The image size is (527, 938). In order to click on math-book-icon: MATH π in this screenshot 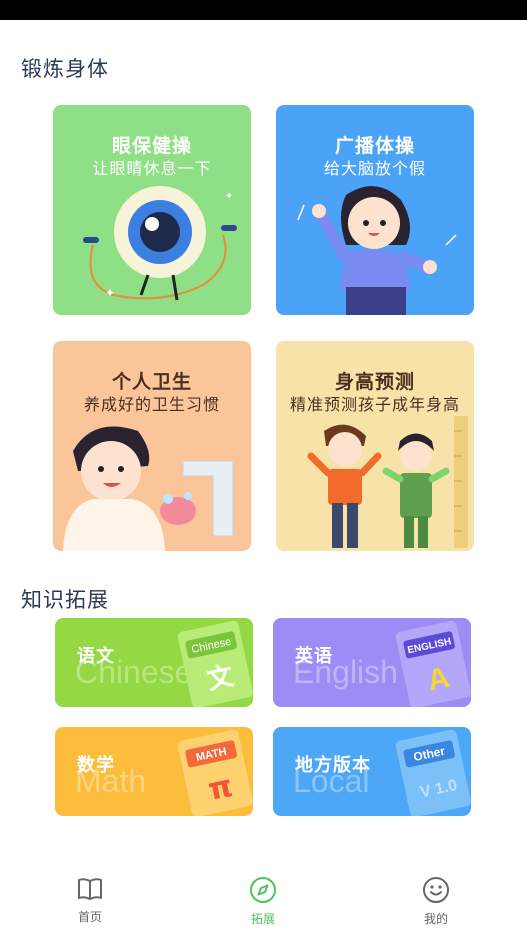, I will do `click(215, 772)`.